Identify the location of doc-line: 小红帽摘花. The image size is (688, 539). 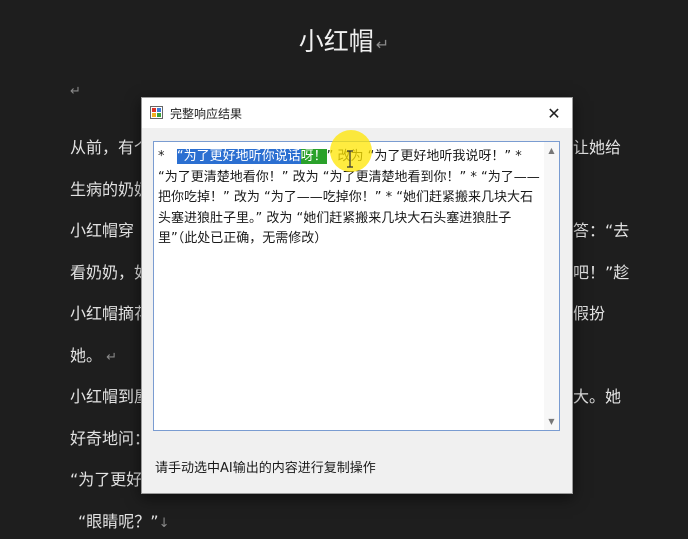
(110, 313).